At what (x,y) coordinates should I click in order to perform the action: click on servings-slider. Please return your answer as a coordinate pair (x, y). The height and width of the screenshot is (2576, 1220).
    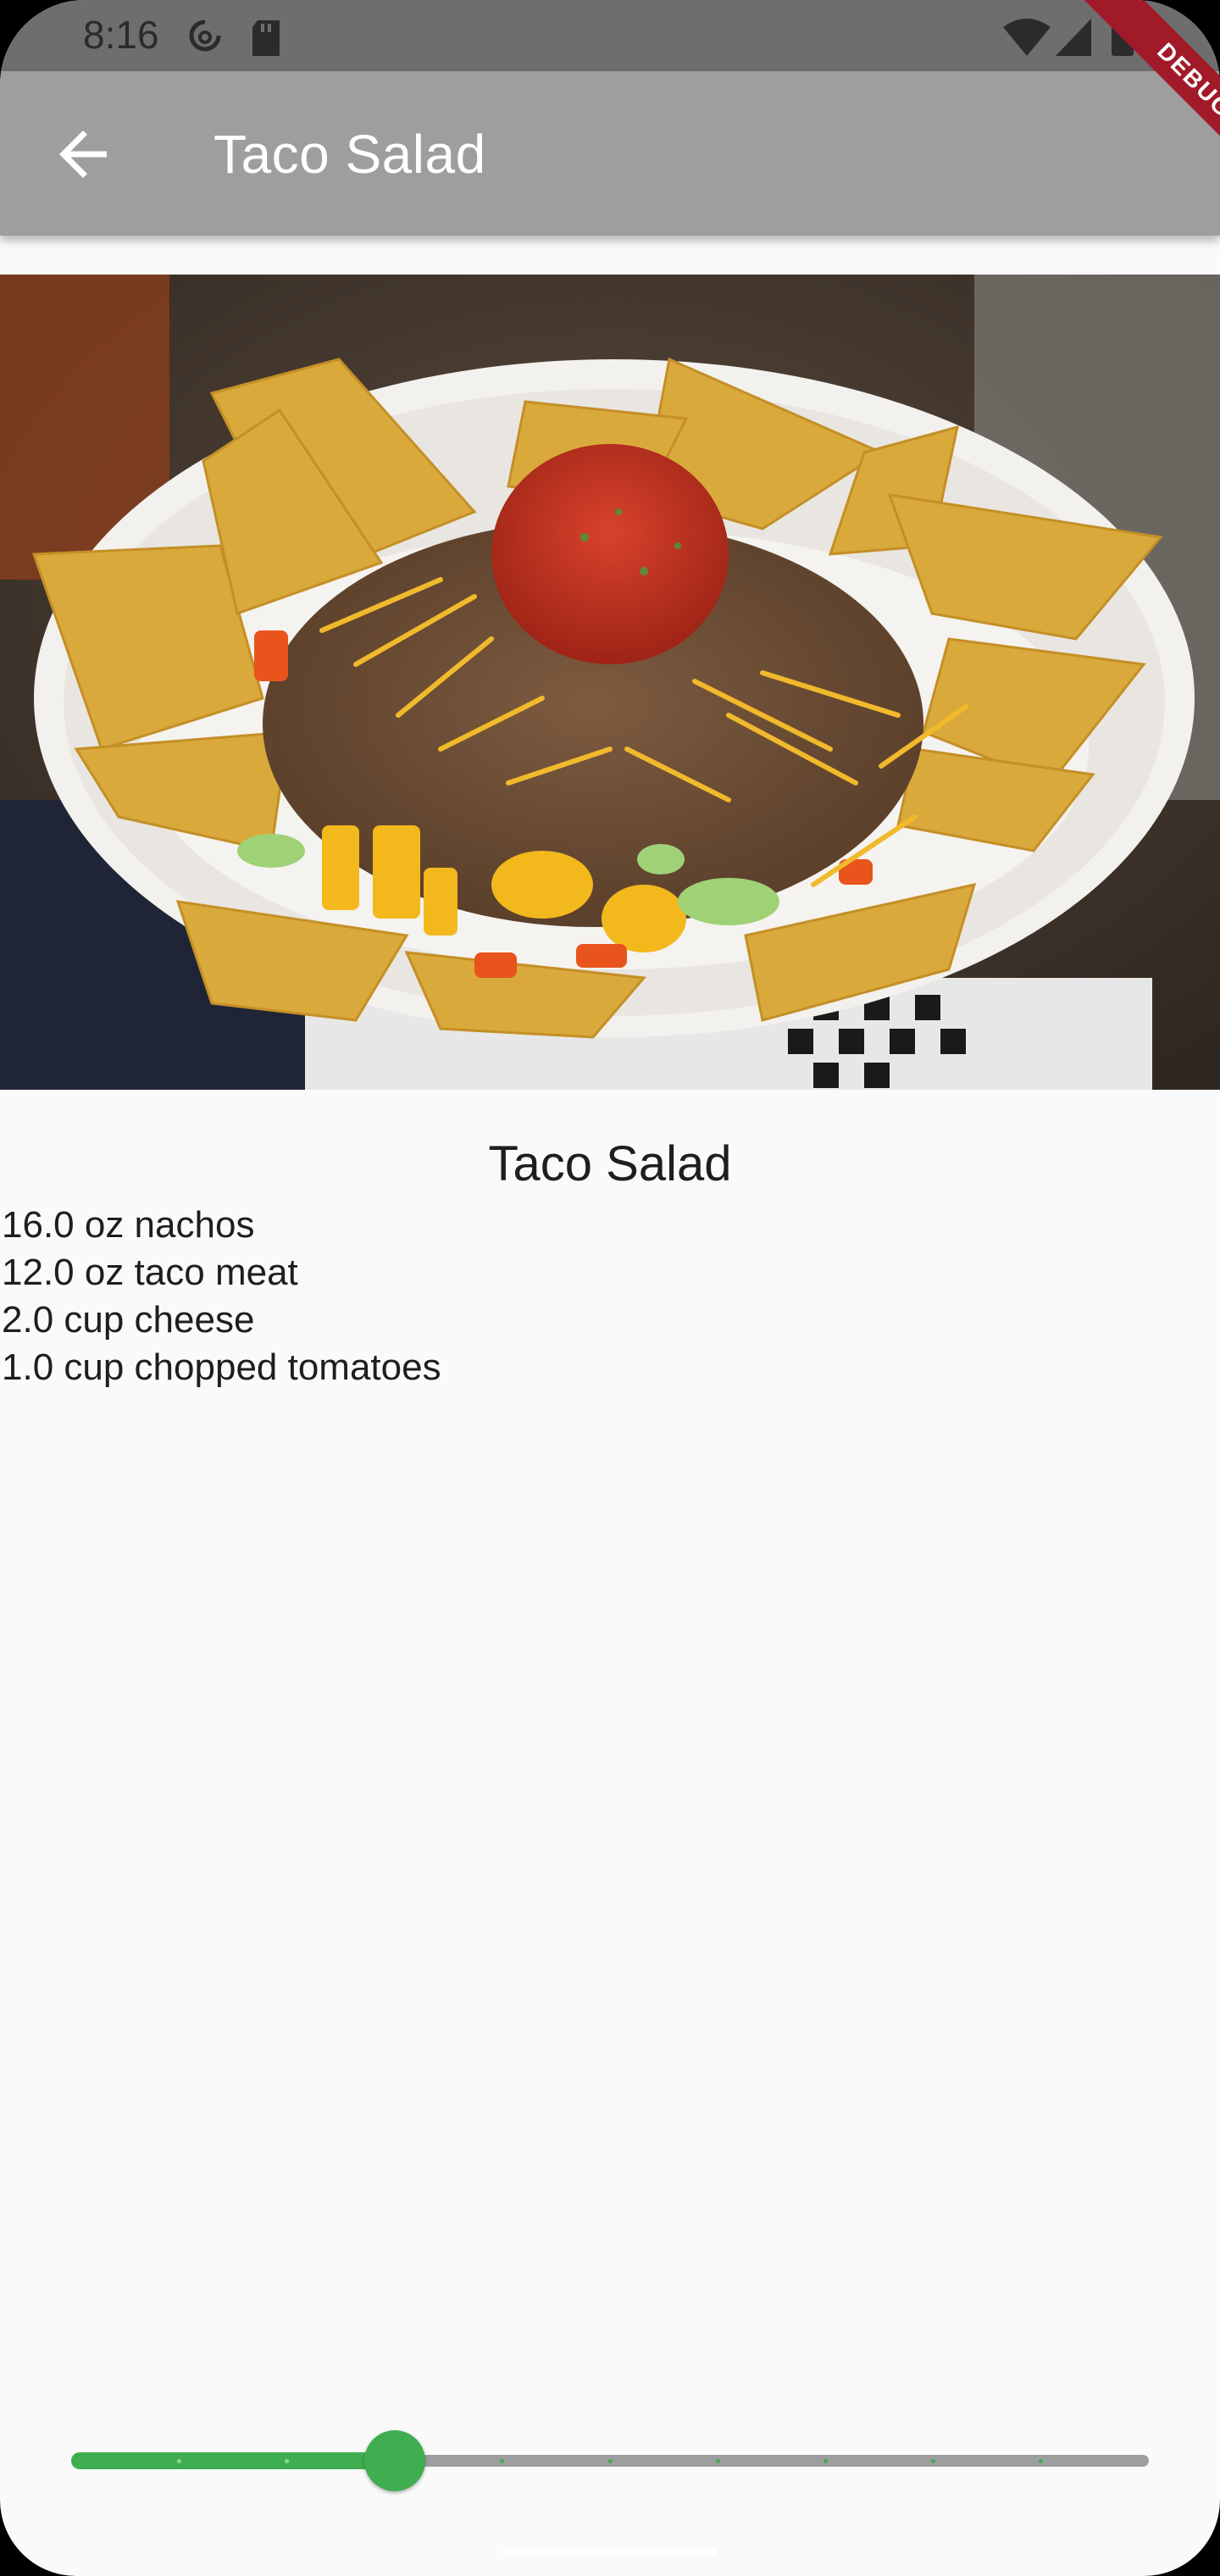
    Looking at the image, I should click on (610, 2457).